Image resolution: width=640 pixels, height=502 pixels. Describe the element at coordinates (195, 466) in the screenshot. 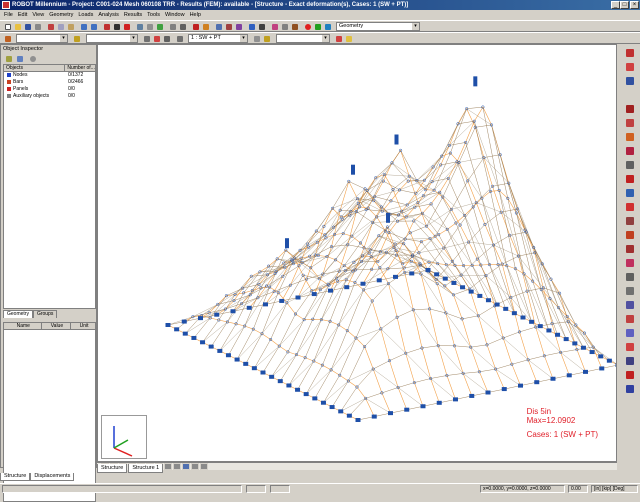

I see `render-shaded-icon` at that location.